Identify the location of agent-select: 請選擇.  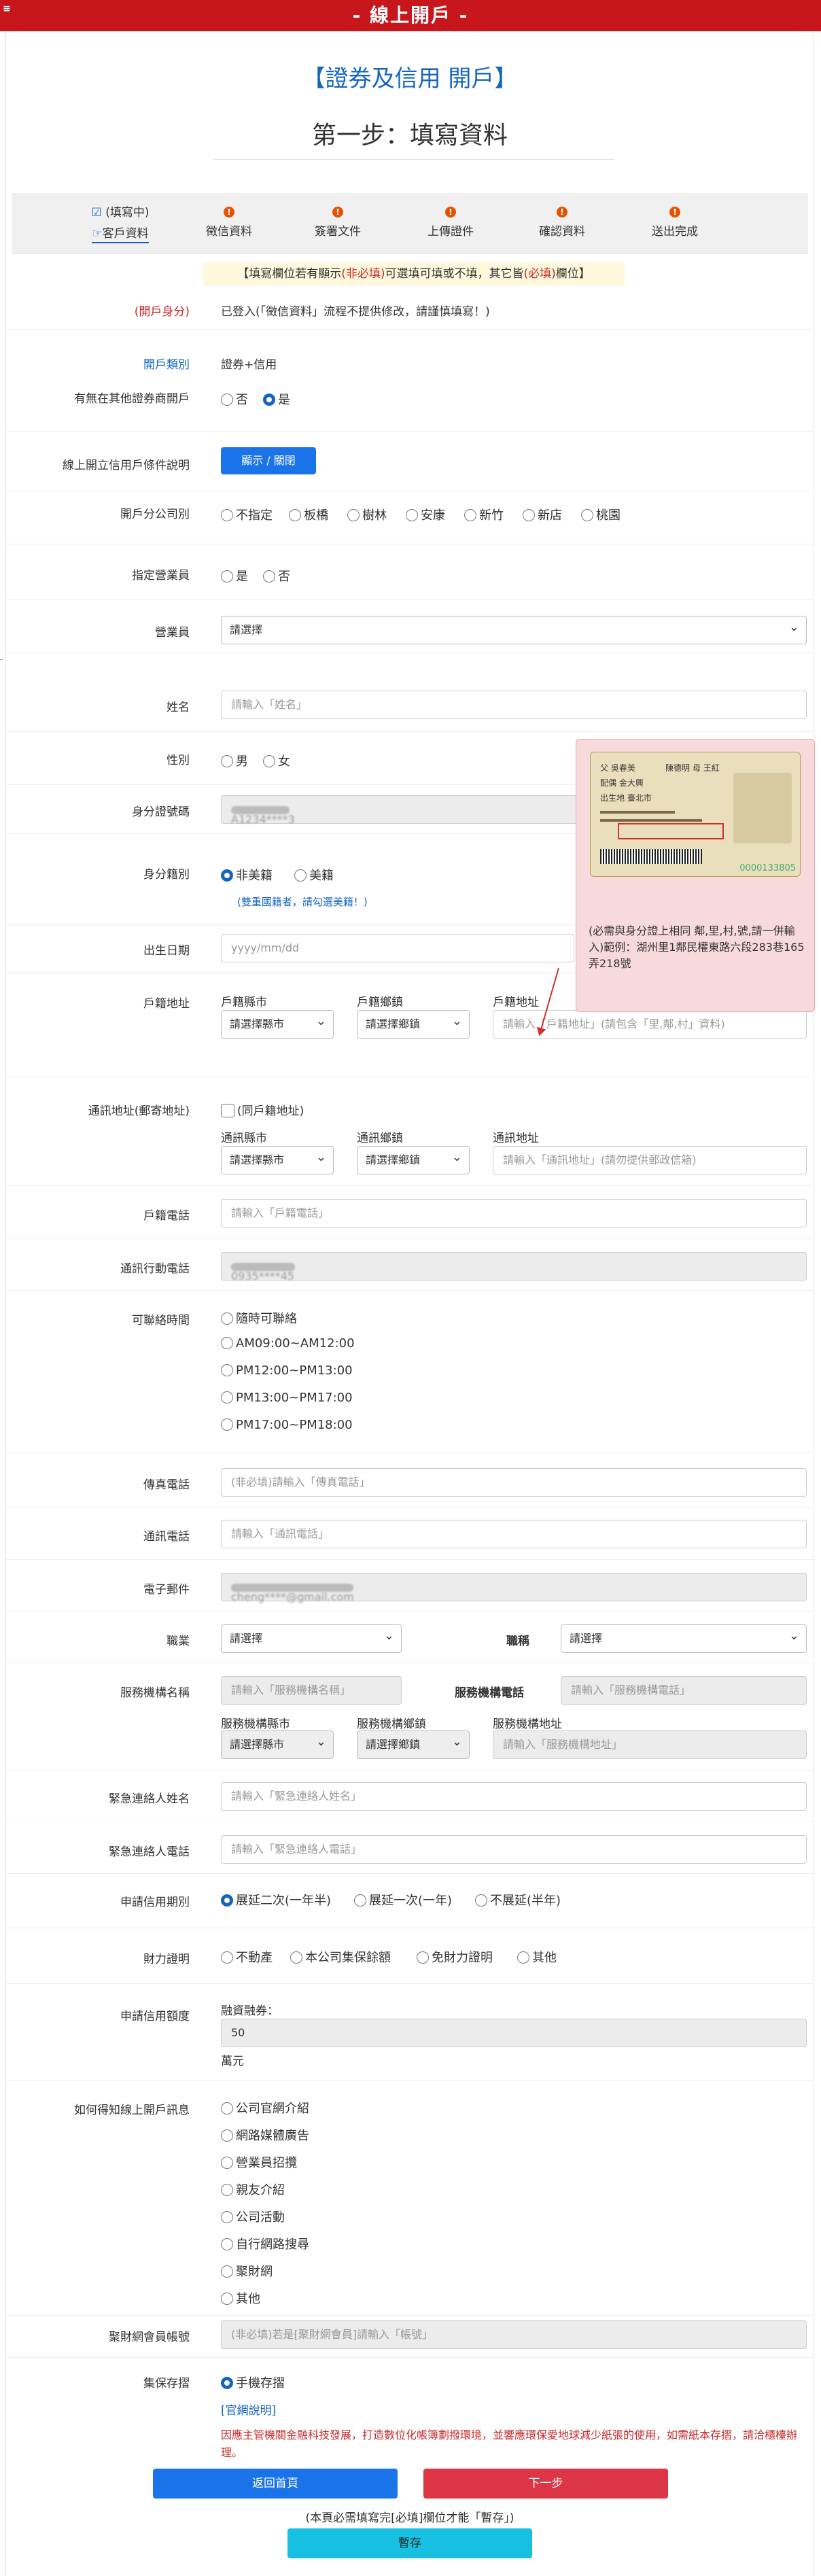
(514, 629).